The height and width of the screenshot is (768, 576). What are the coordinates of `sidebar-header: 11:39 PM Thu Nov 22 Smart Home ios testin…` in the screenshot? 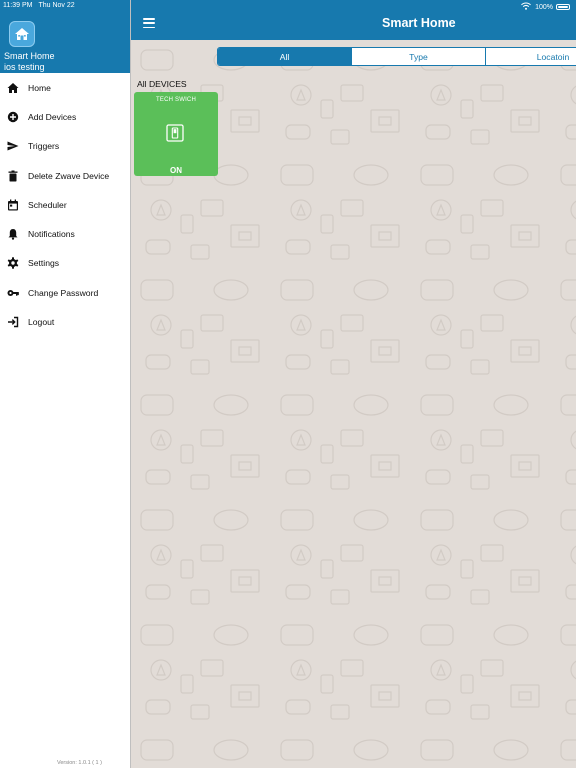 It's located at (65, 36).